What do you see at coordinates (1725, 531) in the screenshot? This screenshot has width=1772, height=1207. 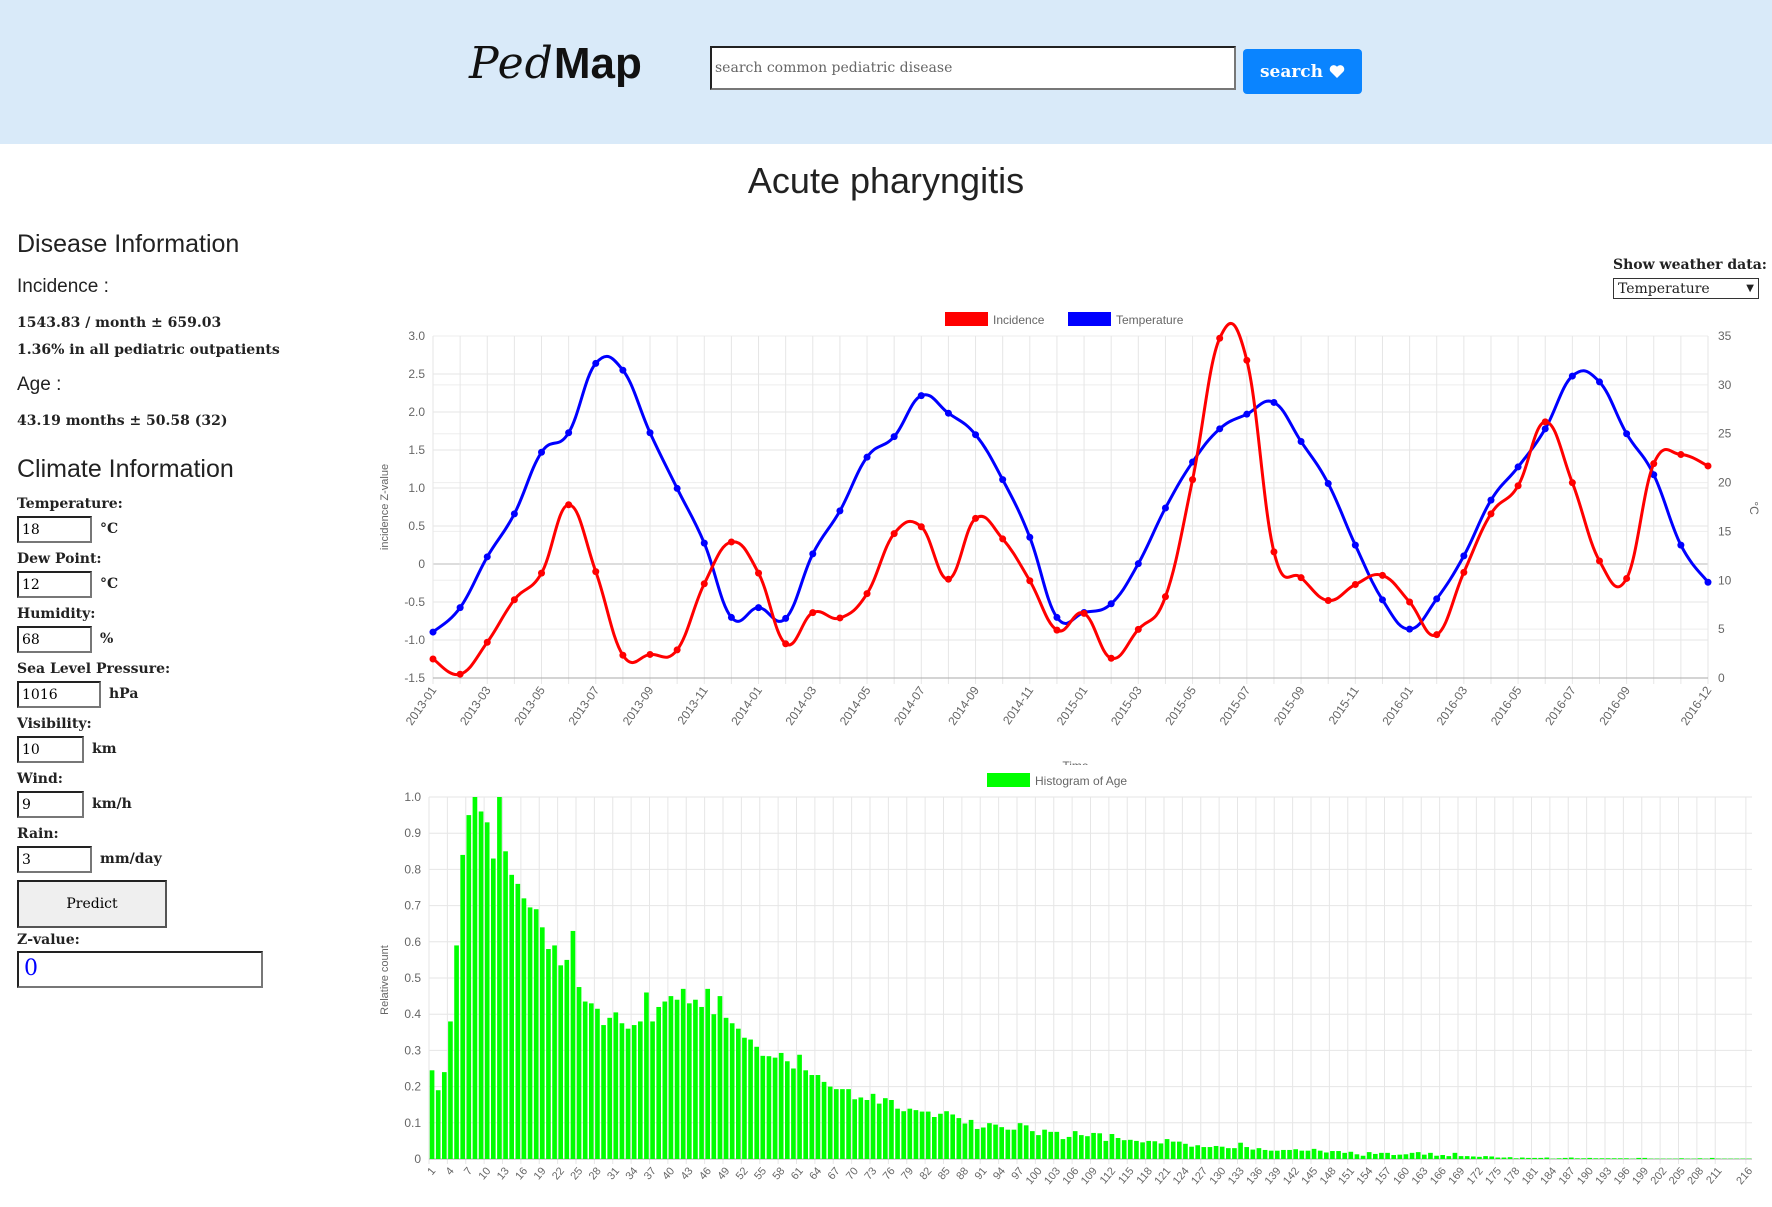 I see `y2-tick-label: 15` at bounding box center [1725, 531].